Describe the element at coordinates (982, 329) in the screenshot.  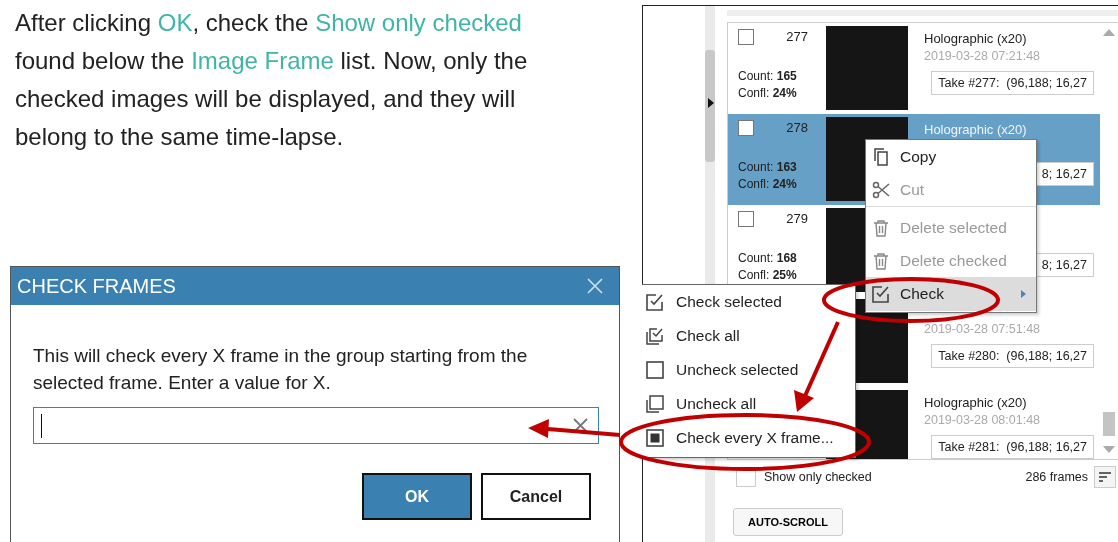
I see `frame-date: 2019-03-28 07:51:48` at that location.